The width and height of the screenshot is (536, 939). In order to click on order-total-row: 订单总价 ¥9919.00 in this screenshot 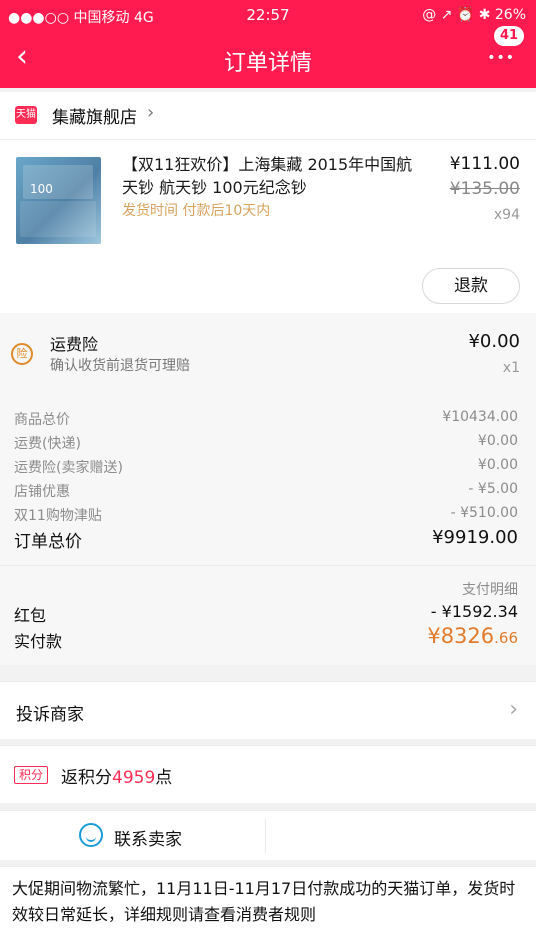, I will do `click(268, 539)`.